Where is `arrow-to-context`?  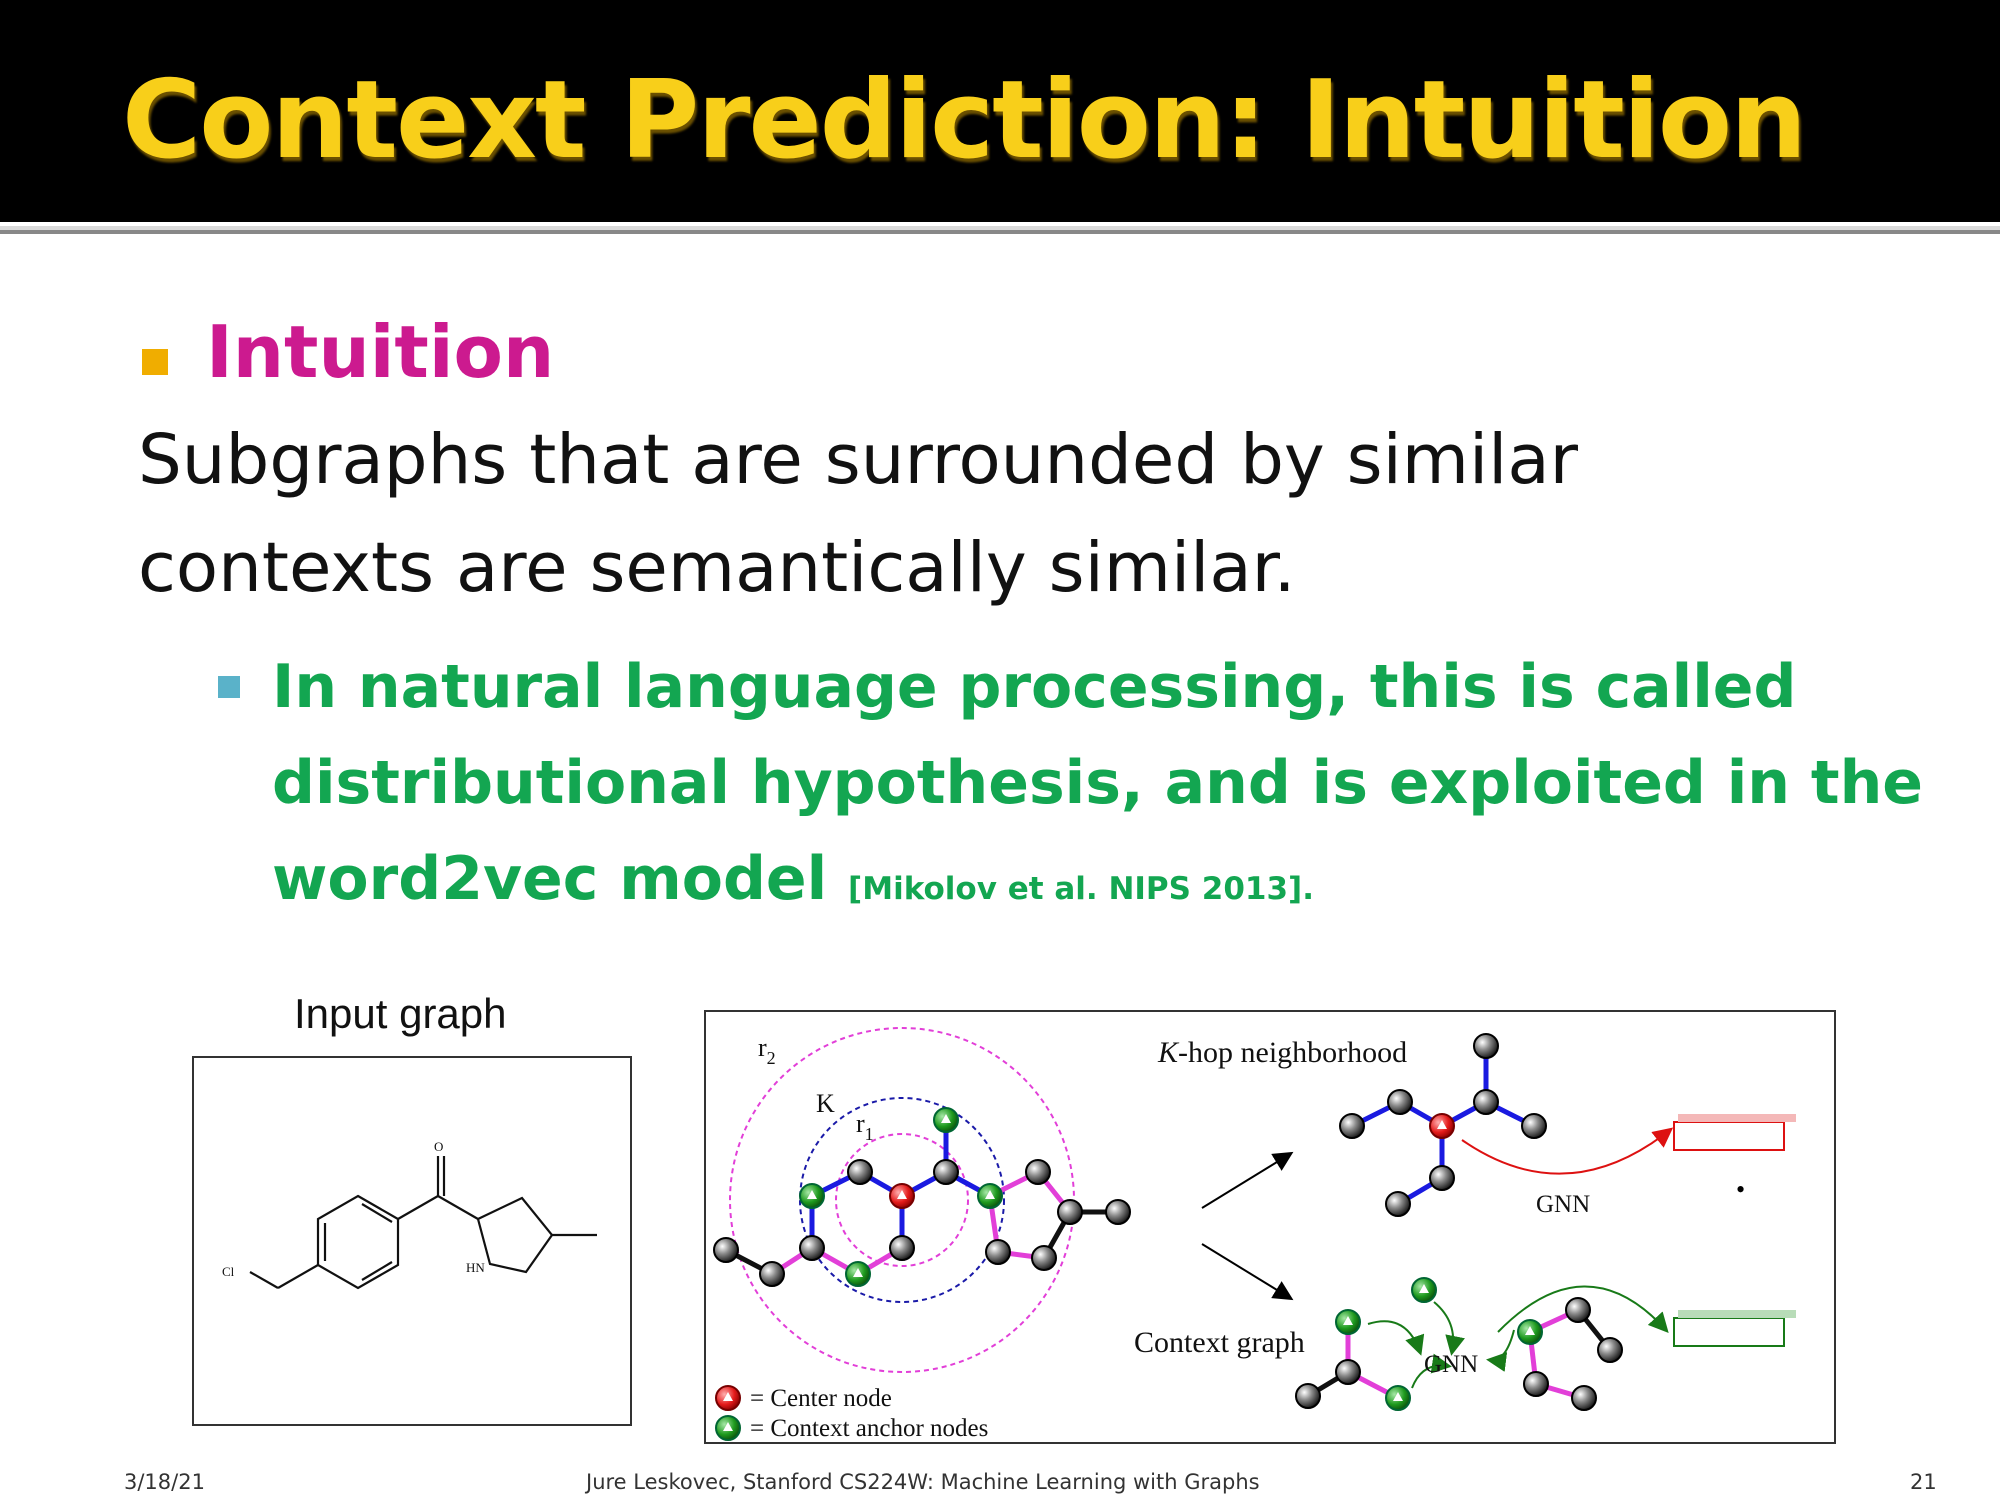 arrow-to-context is located at coordinates (1247, 1272).